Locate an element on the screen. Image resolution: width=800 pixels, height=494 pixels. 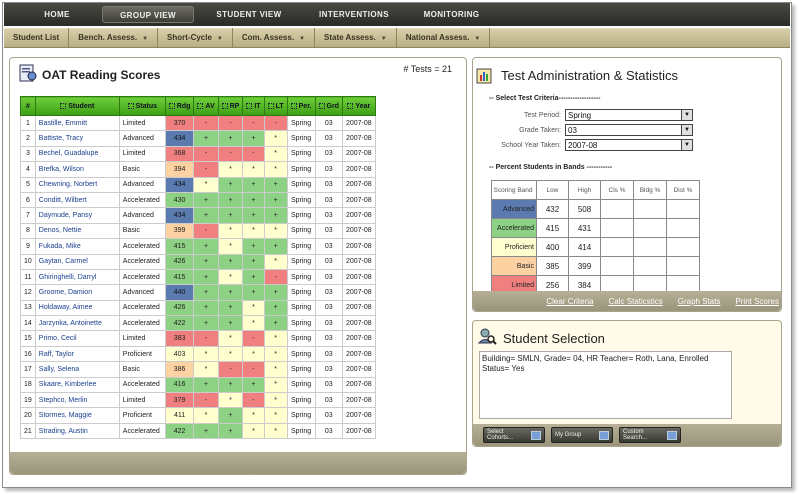
grade-taken-select: 03 ▼ is located at coordinates (629, 130).